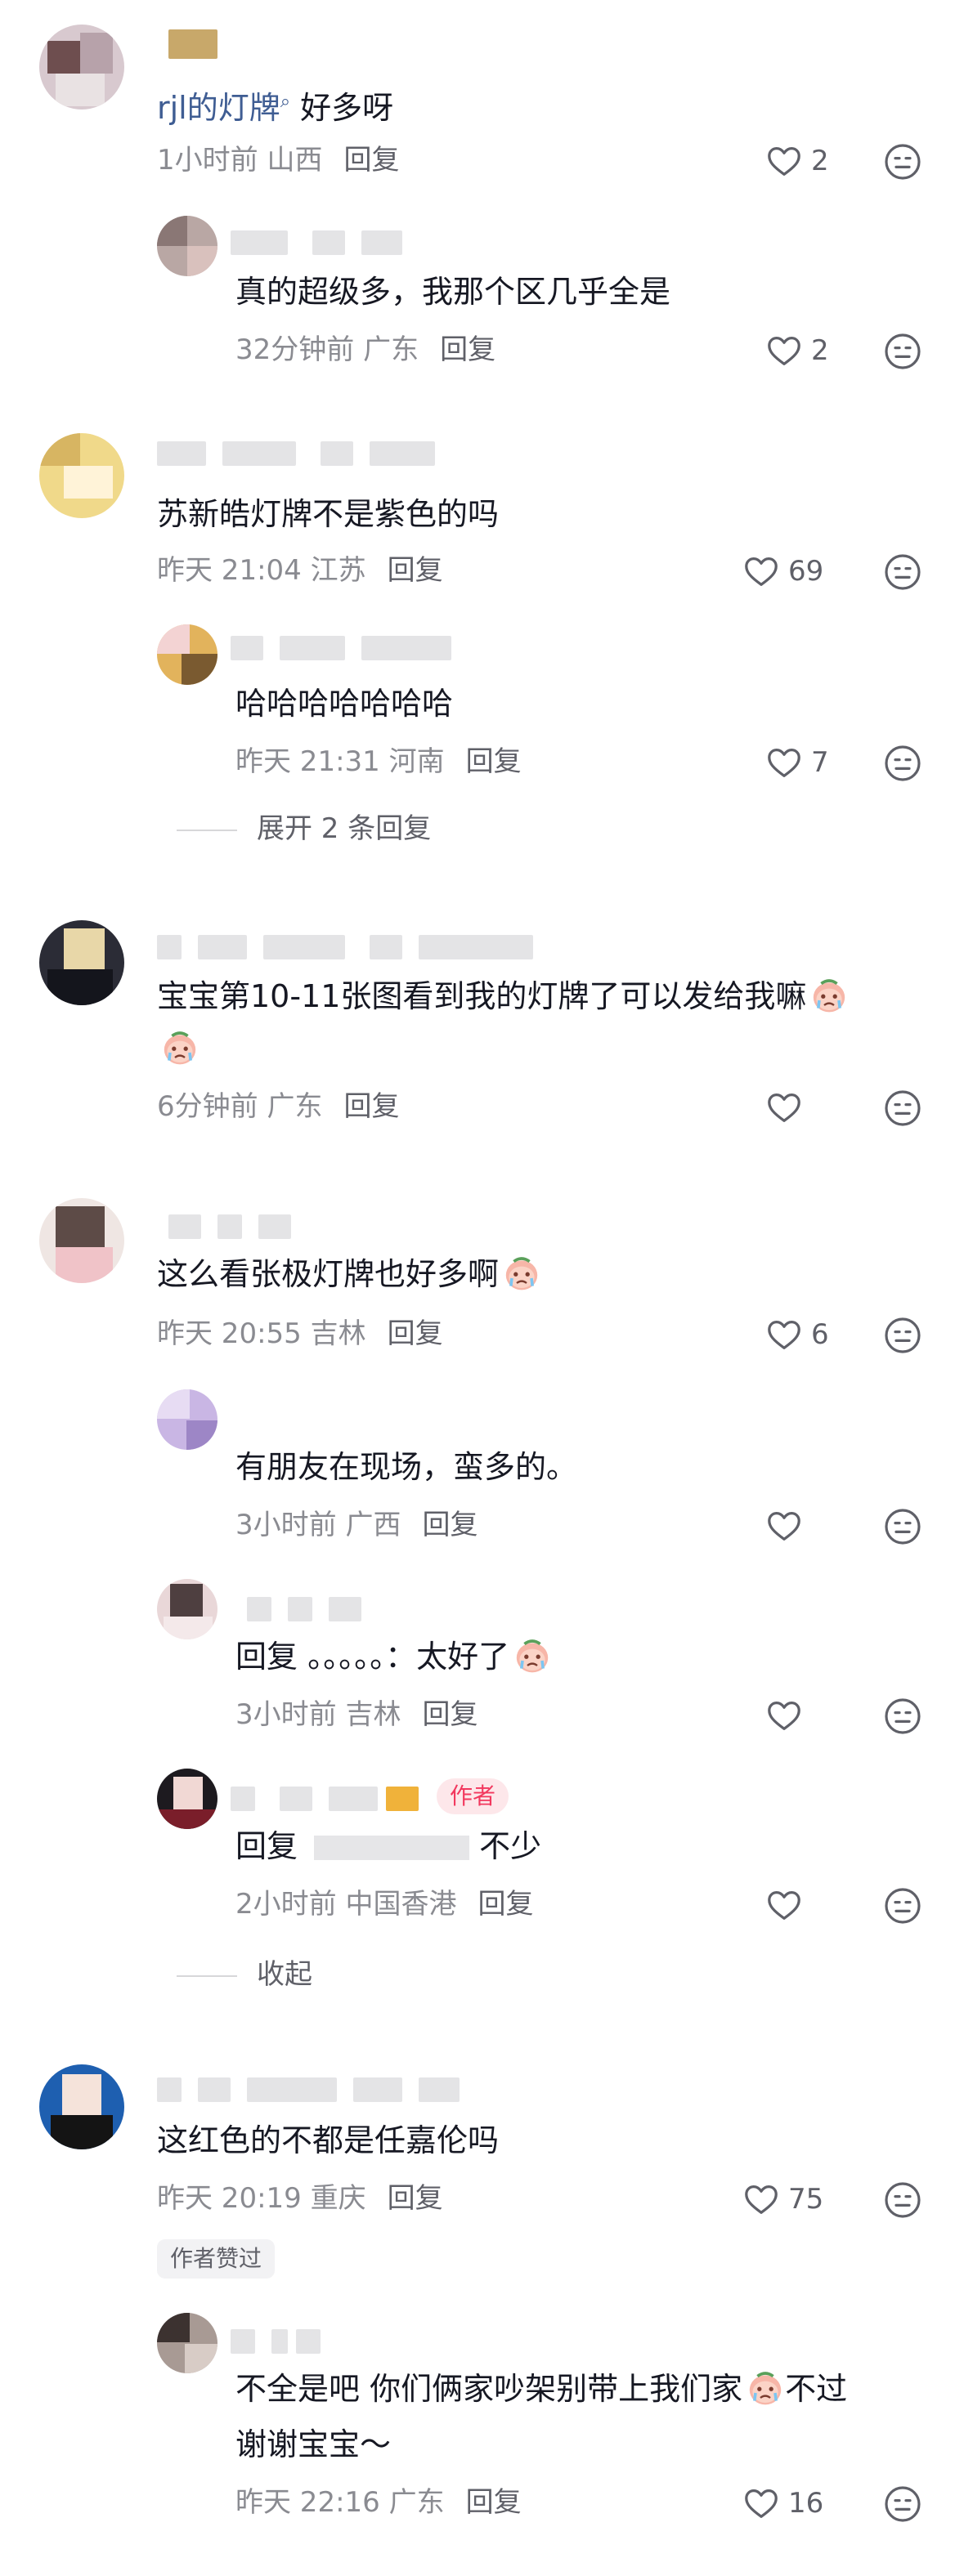  I want to click on comment-text: 有朋友在现场，蛮多的。, so click(406, 1467).